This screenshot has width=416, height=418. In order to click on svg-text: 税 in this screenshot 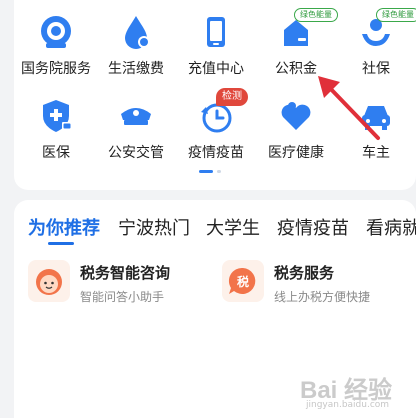, I will do `click(243, 281)`.